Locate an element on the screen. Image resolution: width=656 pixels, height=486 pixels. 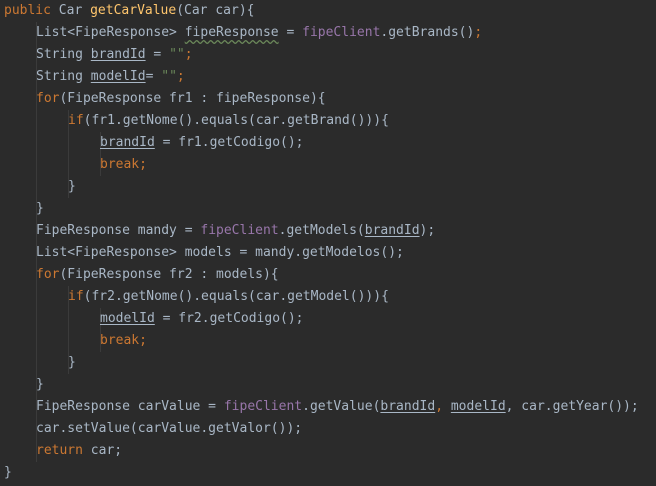
code-text: List<FipeResponse> is located at coordinates (110, 32).